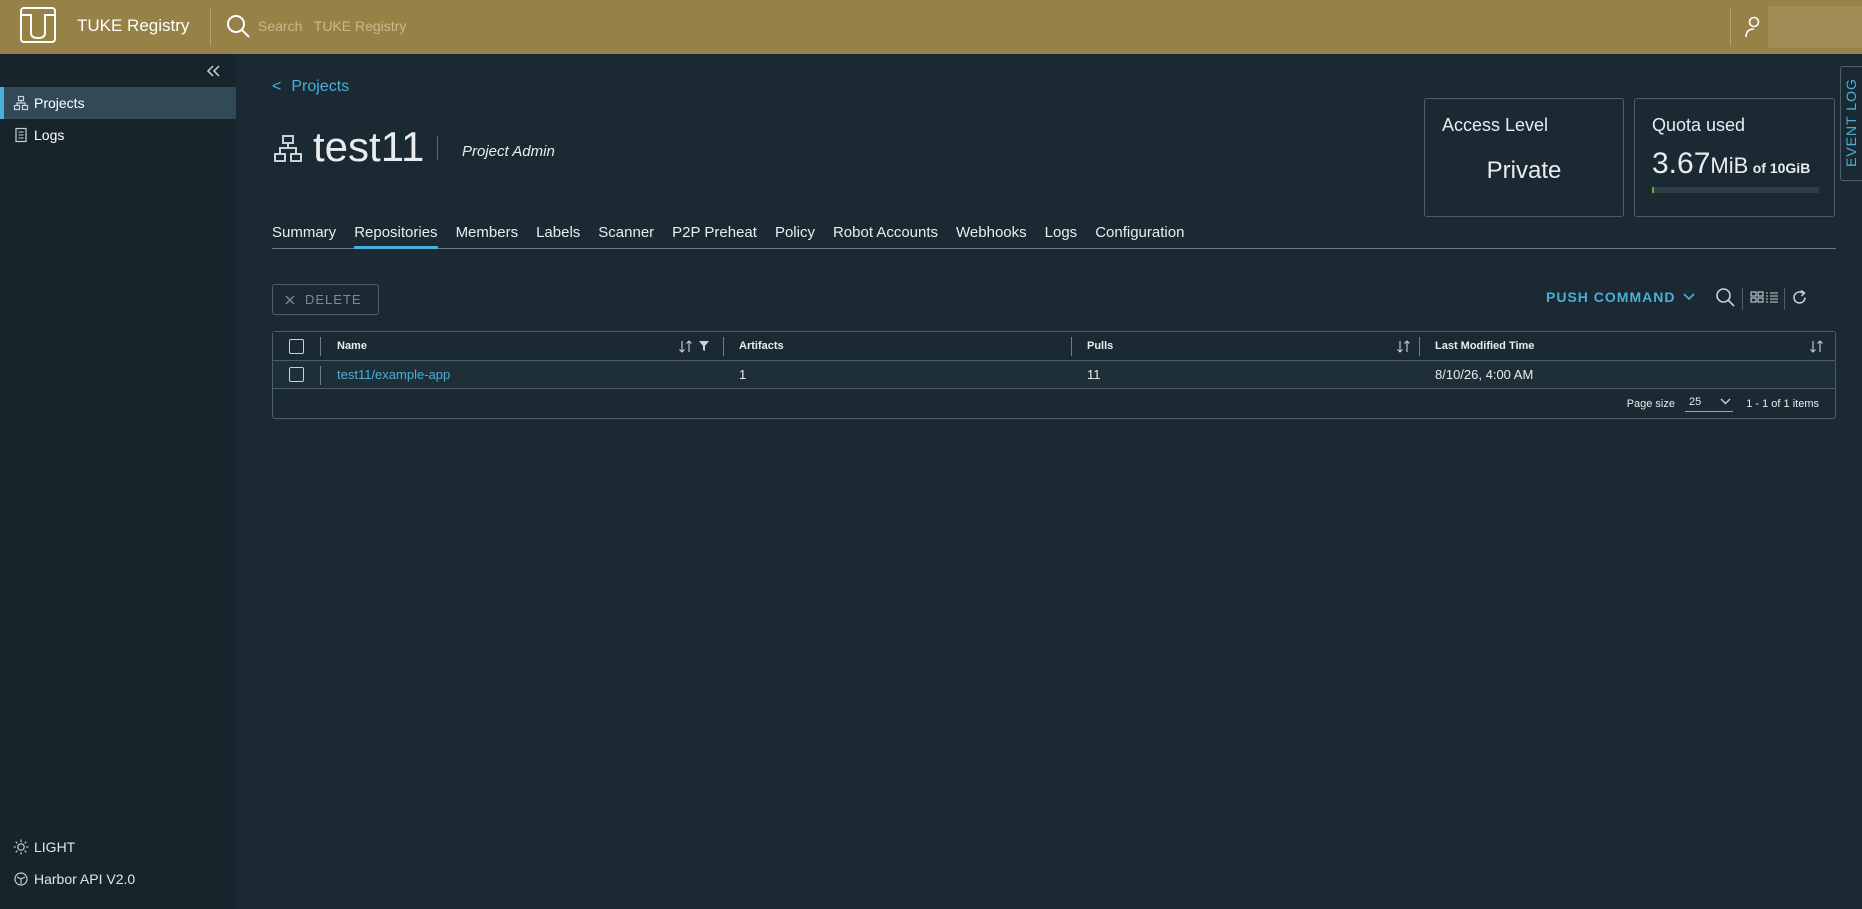 The height and width of the screenshot is (909, 1862). I want to click on quota-card: Quota used 3.67MiB of 10GiB, so click(1734, 157).